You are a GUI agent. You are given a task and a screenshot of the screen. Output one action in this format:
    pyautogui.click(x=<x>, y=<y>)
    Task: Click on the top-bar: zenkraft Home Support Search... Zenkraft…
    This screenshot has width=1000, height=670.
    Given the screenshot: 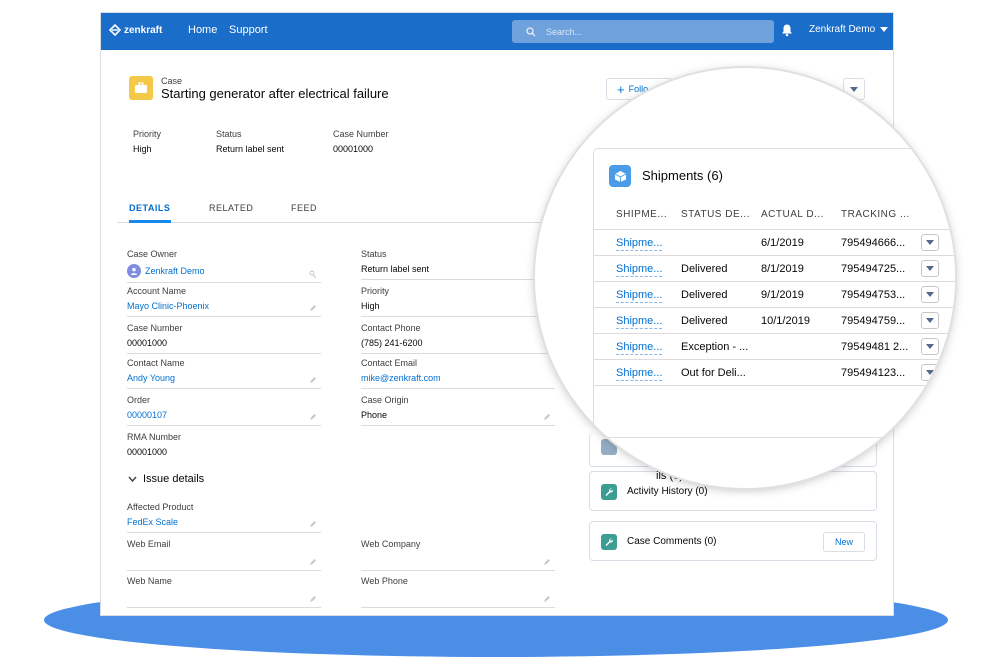 What is the action you would take?
    pyautogui.click(x=497, y=31)
    